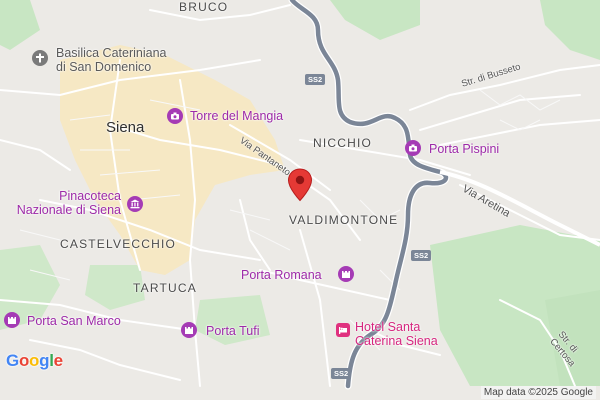 Image resolution: width=600 pixels, height=400 pixels. I want to click on poi-torre-del-mangia: Torre del Mangia, so click(236, 116).